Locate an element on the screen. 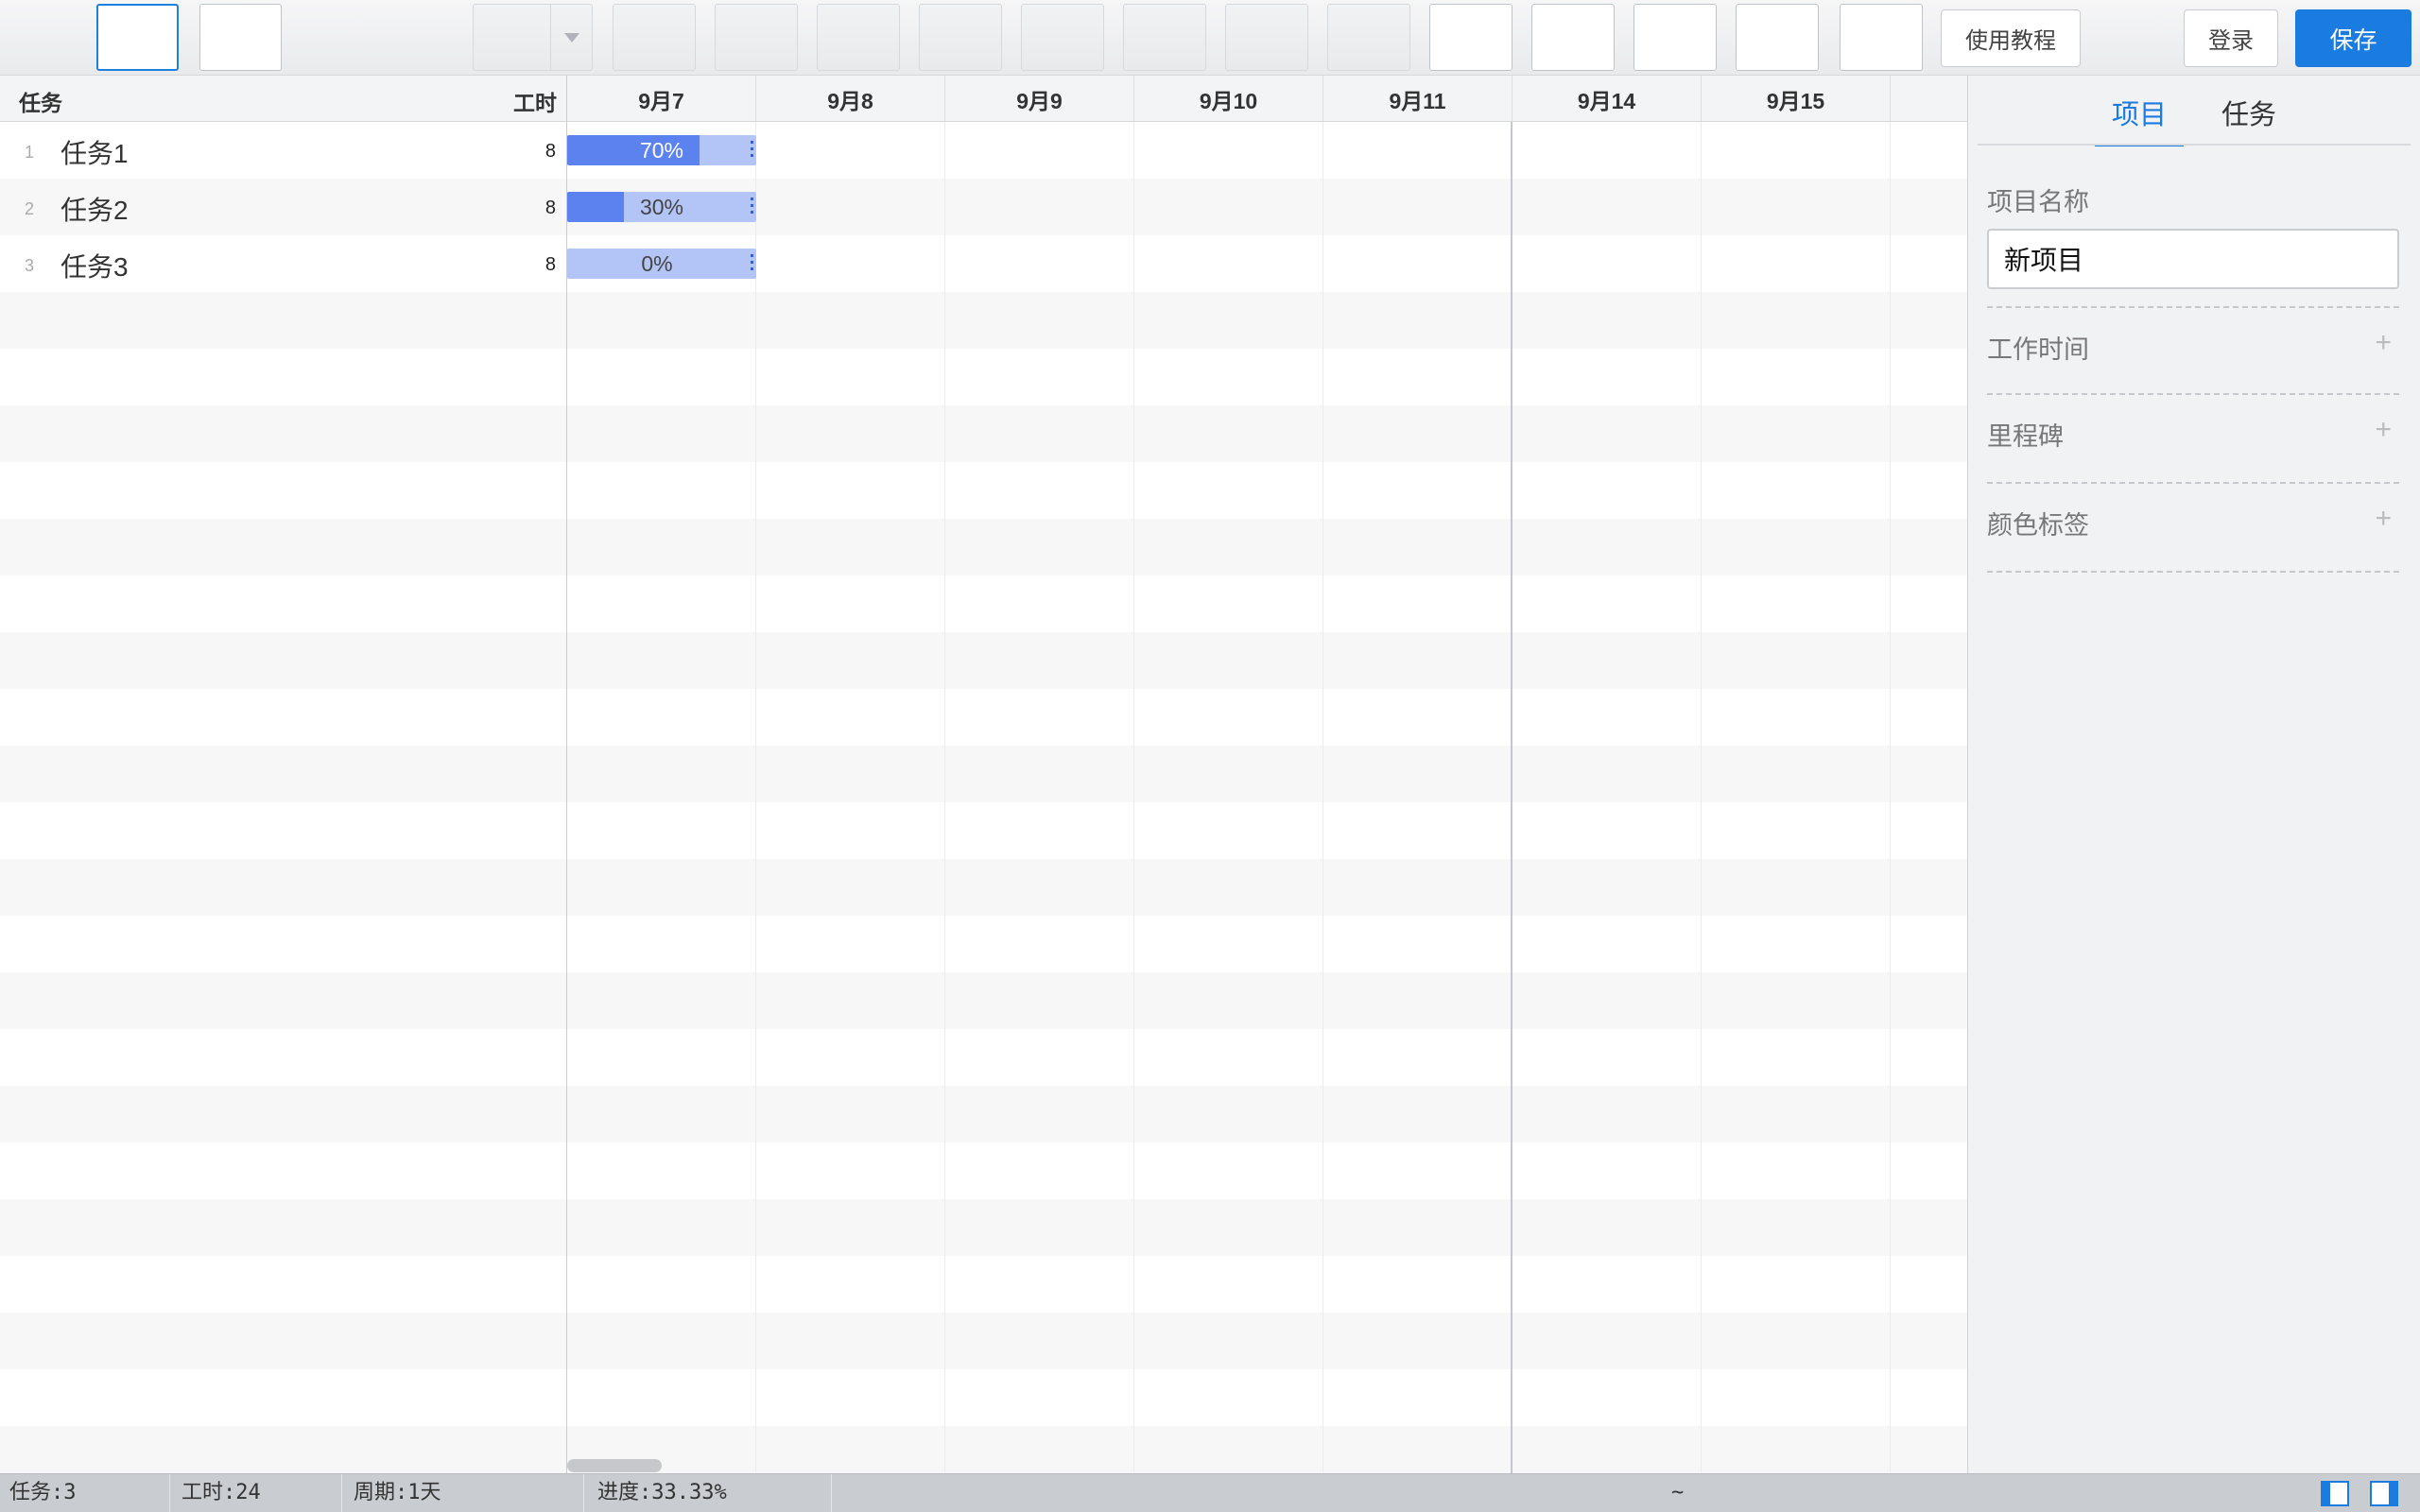 The height and width of the screenshot is (1512, 2420). task-bar-label: 30% is located at coordinates (661, 206).